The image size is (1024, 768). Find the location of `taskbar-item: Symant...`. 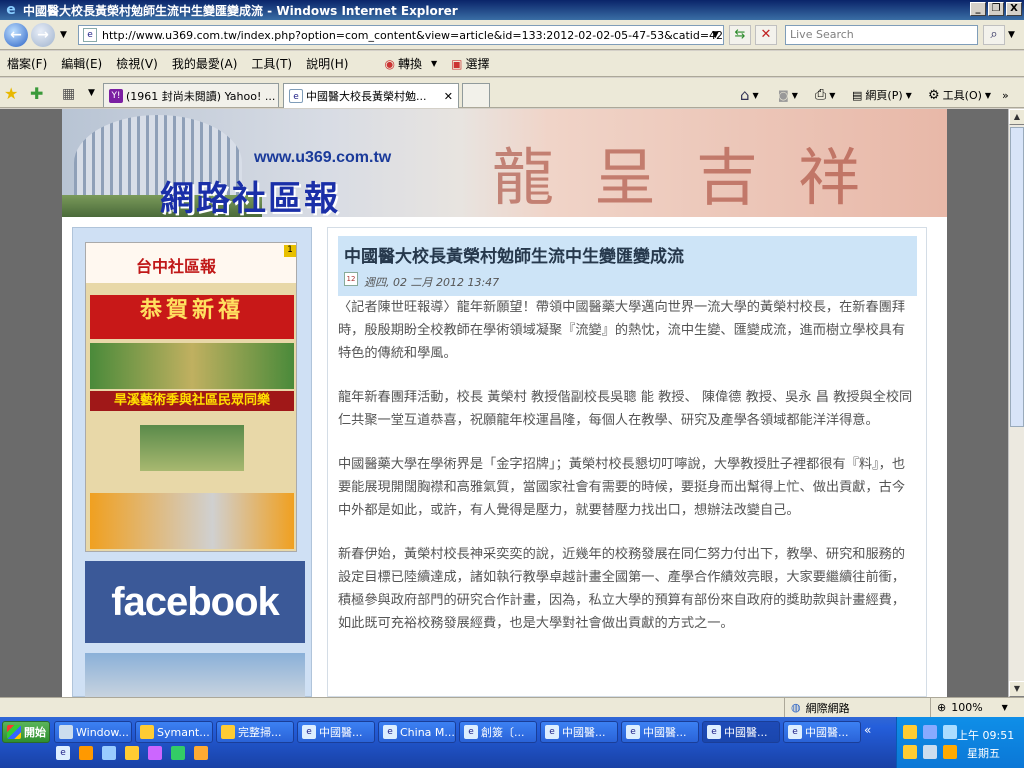

taskbar-item: Symant... is located at coordinates (174, 732).